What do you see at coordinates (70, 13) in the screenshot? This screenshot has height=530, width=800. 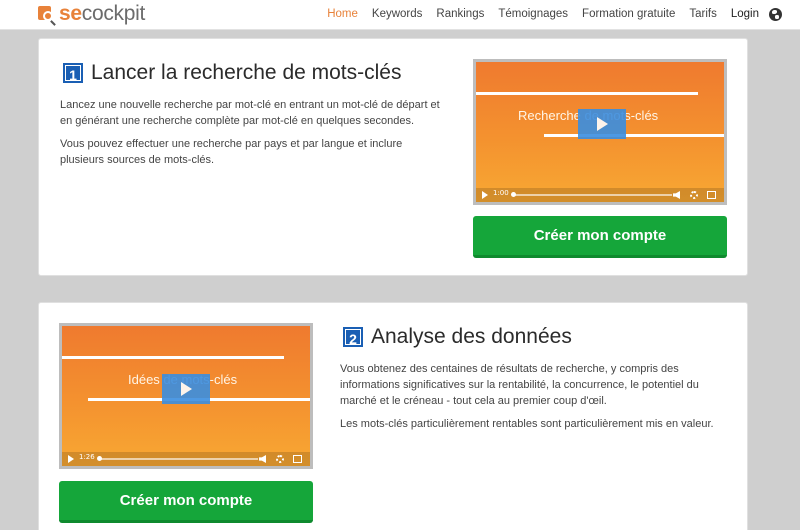 I see `logo-se: se` at bounding box center [70, 13].